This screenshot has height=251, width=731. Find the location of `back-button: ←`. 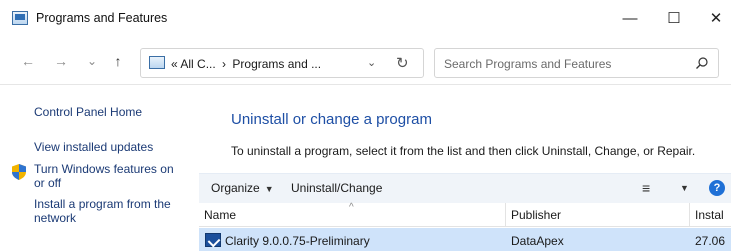

back-button: ← is located at coordinates (28, 61).